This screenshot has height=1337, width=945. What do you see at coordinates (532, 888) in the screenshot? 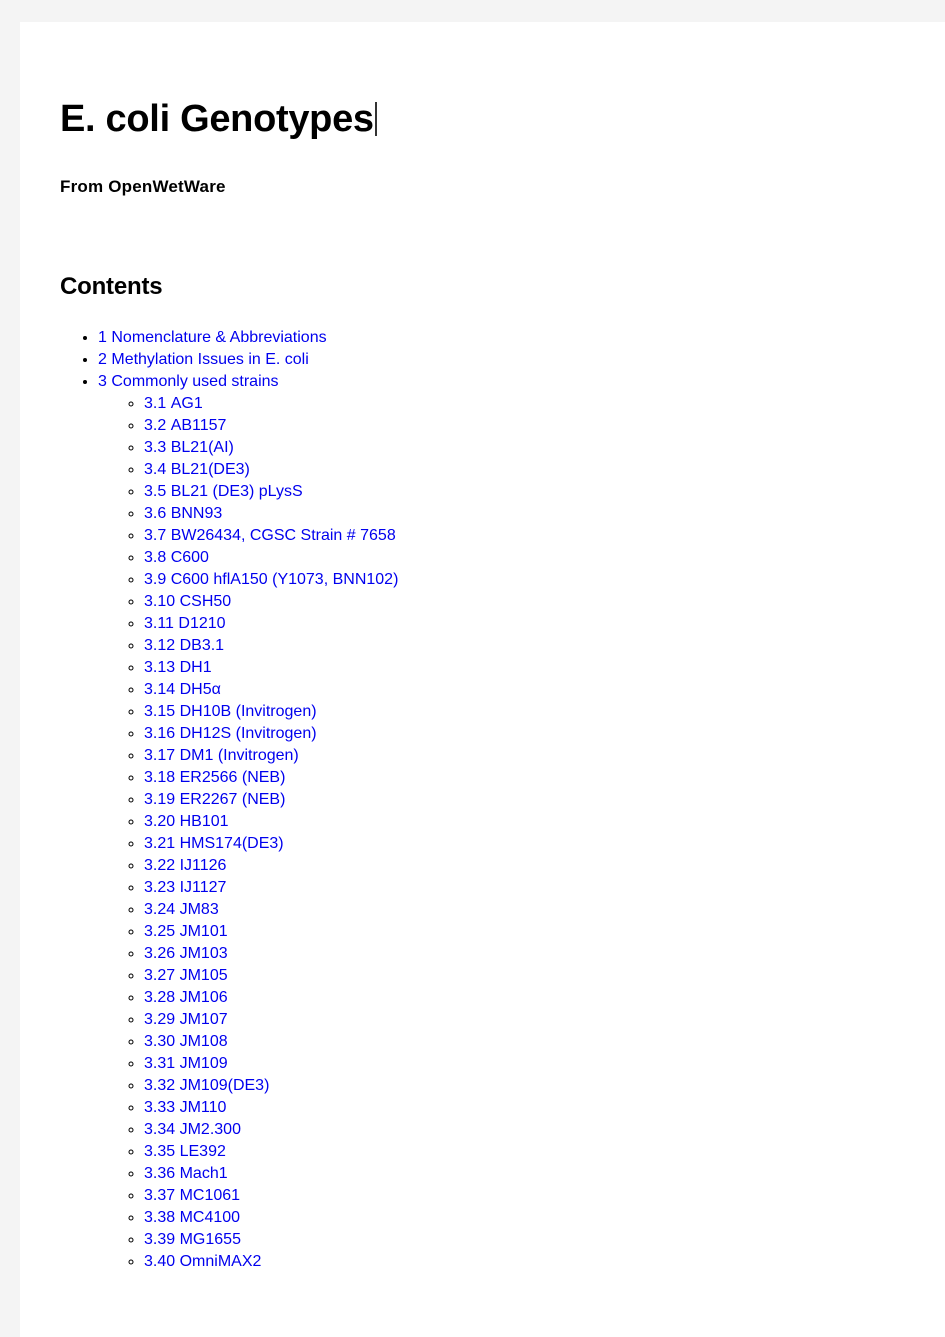
I see `toc-item-level2: 3.23 IJ1127` at bounding box center [532, 888].